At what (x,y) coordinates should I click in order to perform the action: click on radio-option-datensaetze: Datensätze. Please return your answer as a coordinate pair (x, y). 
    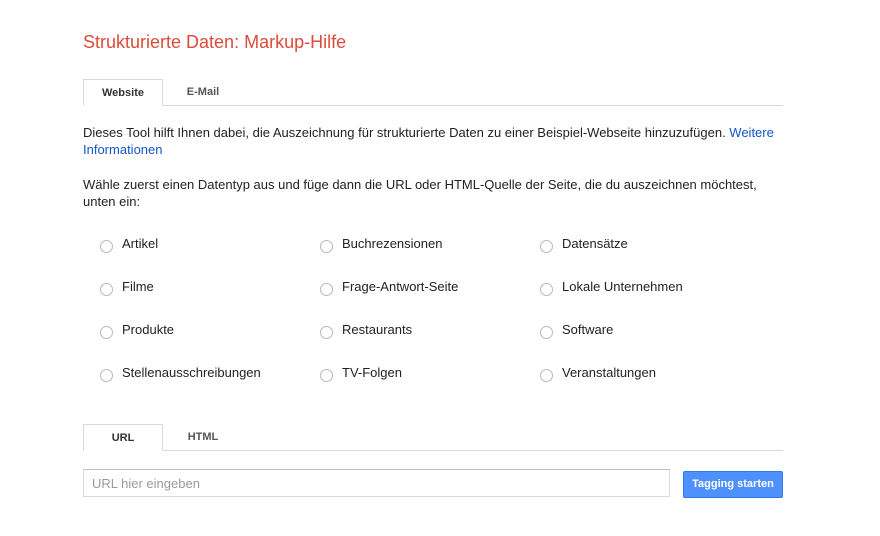
    Looking at the image, I should click on (584, 244).